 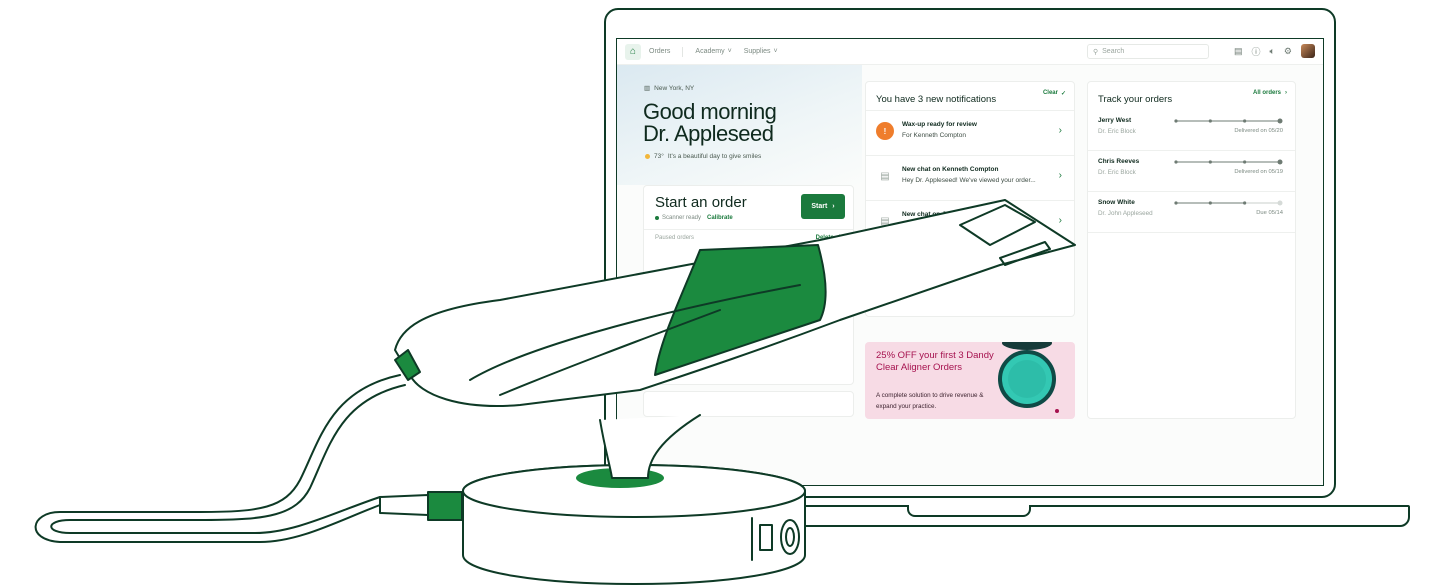 What do you see at coordinates (1258, 172) in the screenshot?
I see `order-status: Delivered on 05/19` at bounding box center [1258, 172].